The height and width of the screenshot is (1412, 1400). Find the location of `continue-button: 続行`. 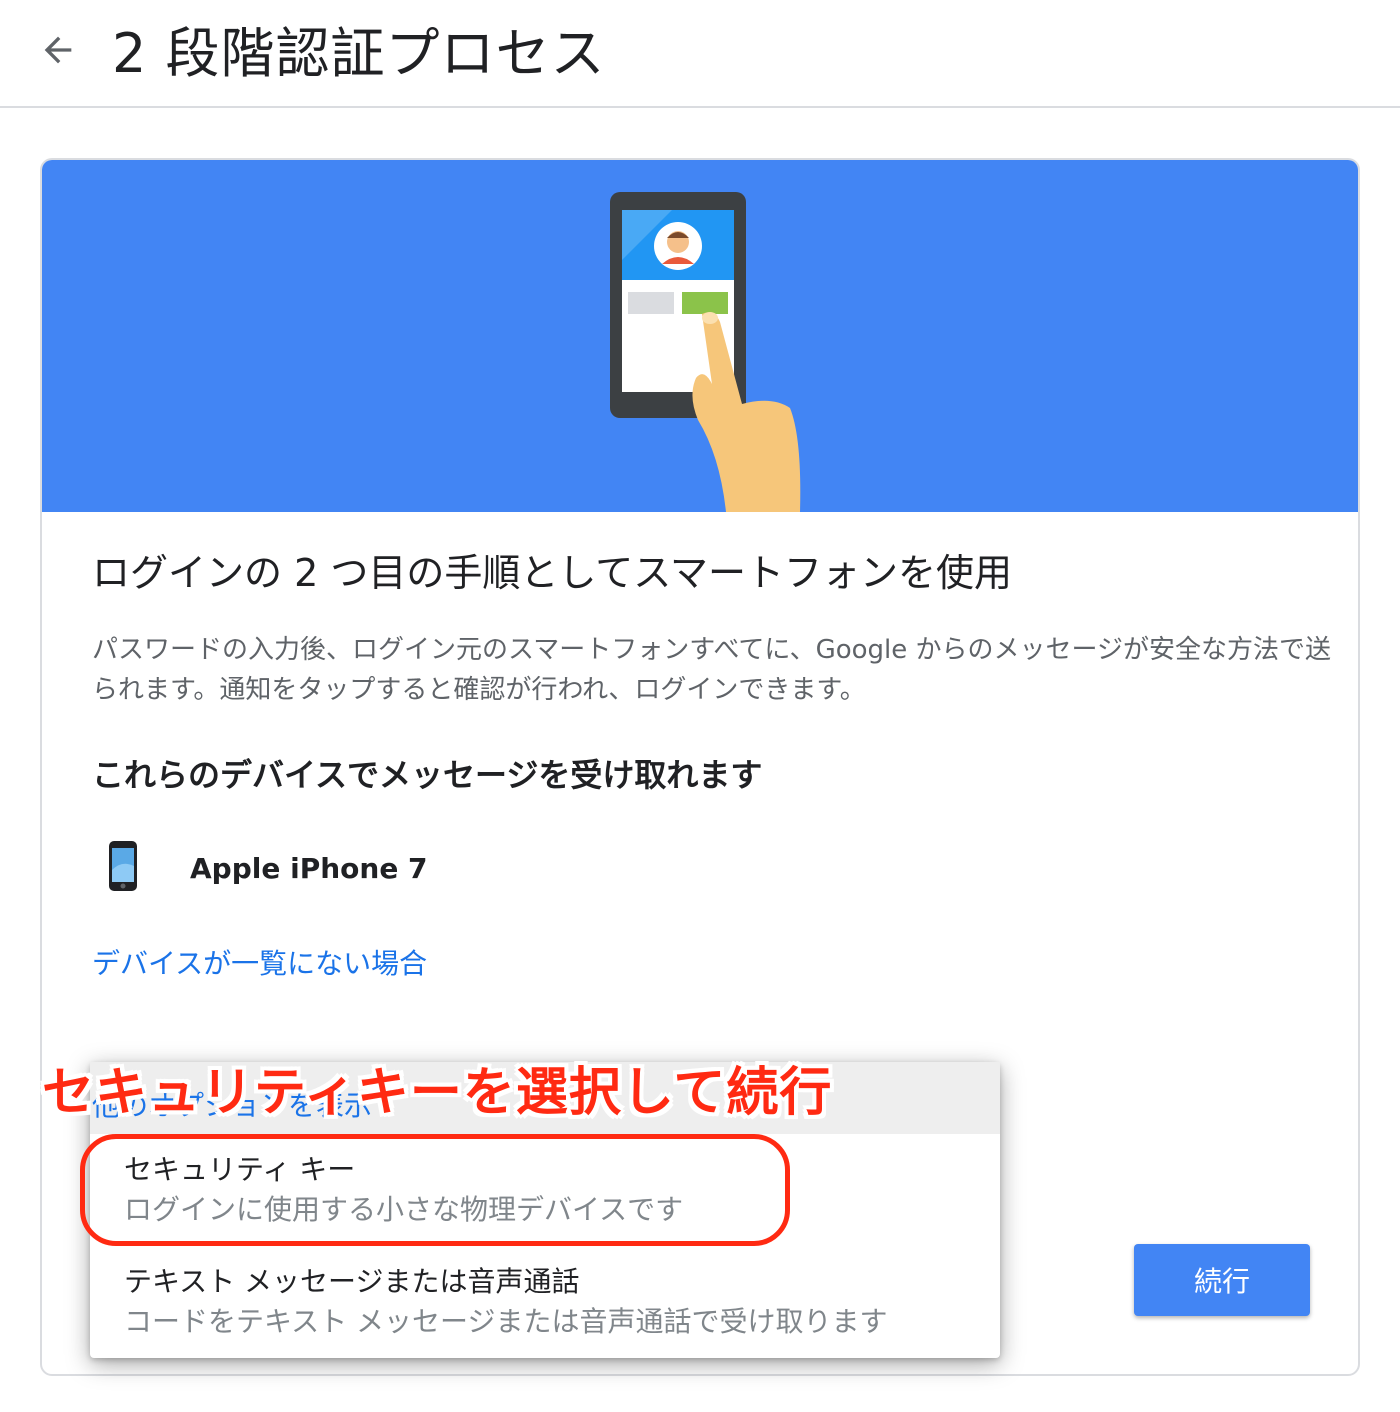

continue-button: 続行 is located at coordinates (1222, 1280).